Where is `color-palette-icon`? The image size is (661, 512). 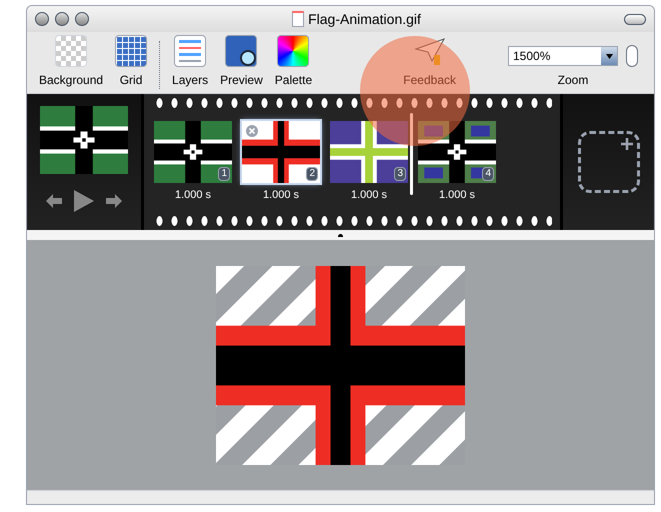 color-palette-icon is located at coordinates (293, 51).